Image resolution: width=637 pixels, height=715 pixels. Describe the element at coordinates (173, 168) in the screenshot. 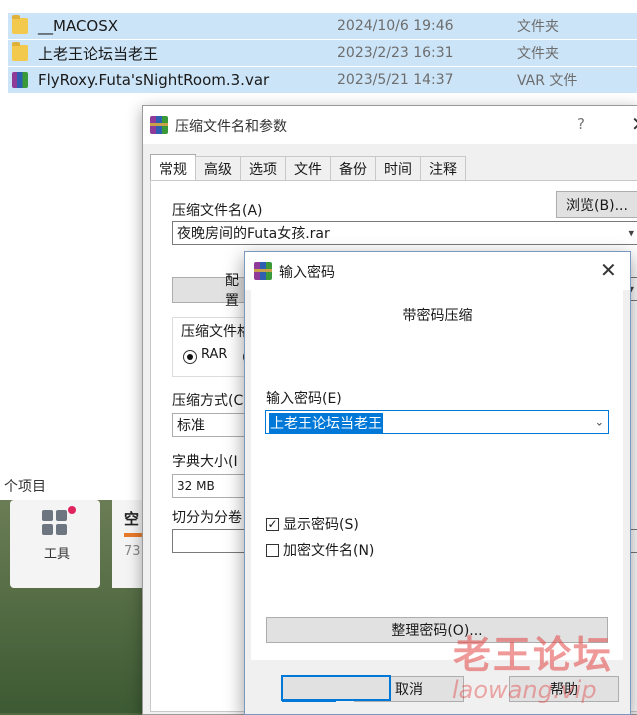

I see `tab-general: 常规` at that location.